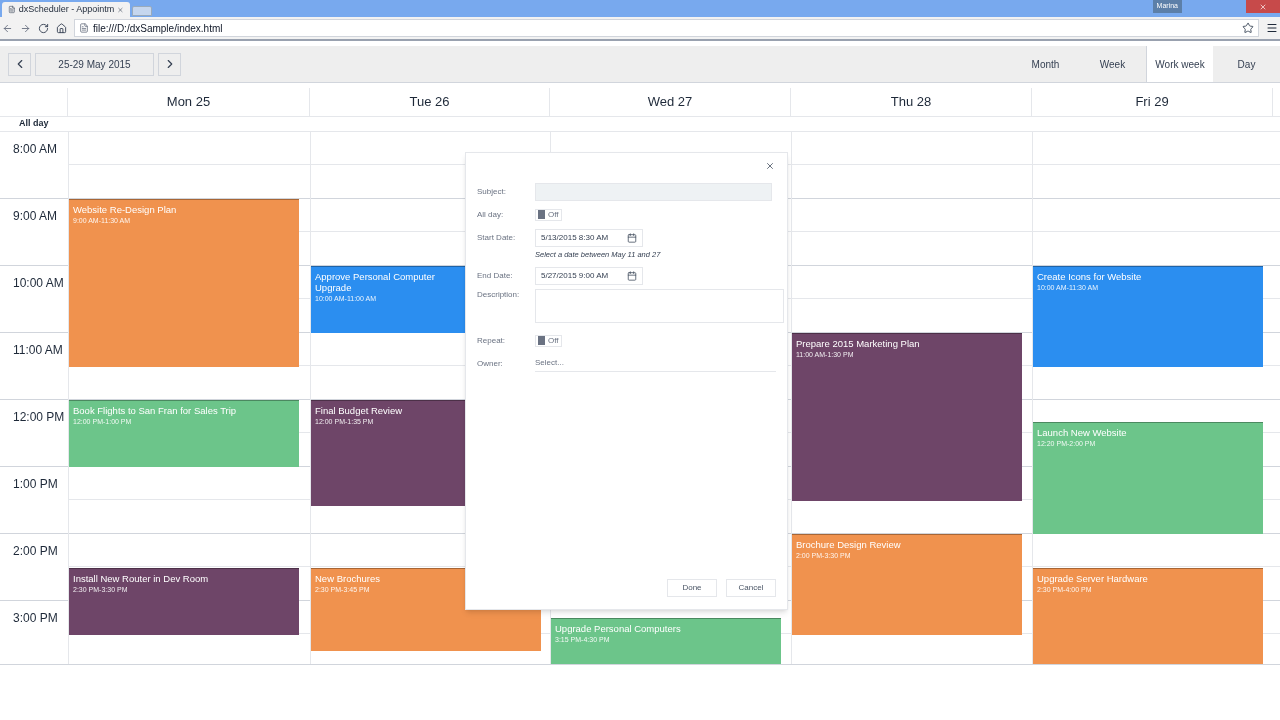 The height and width of the screenshot is (720, 1280). Describe the element at coordinates (35, 216) in the screenshot. I see `hour-label: 9:00 AM` at that location.